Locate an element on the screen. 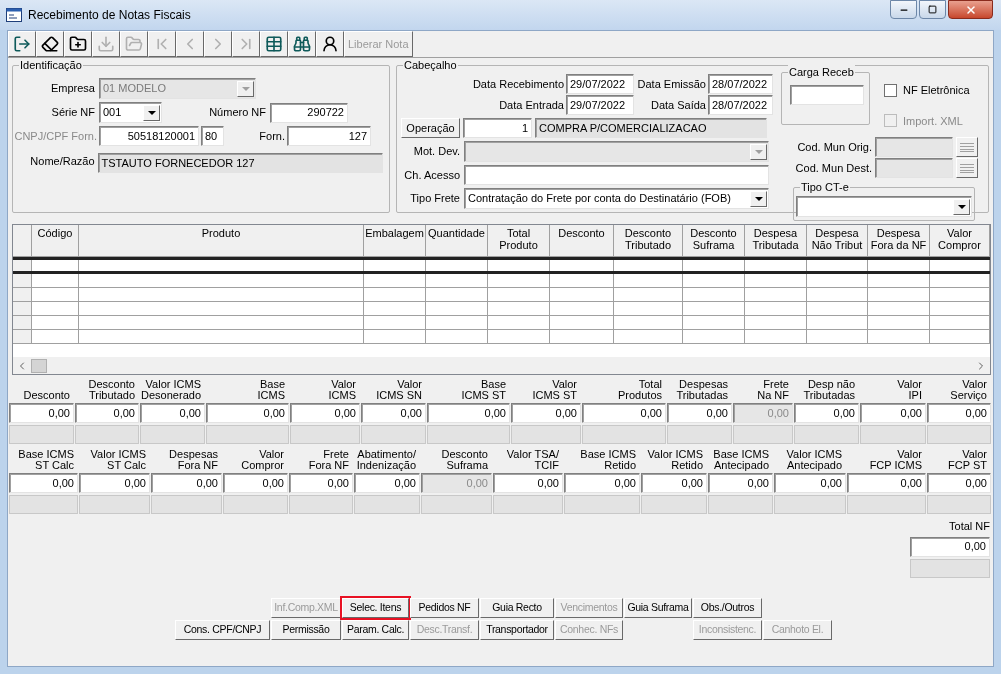 This screenshot has height=674, width=1001. readonly-field: TSTAUTO FORNECEDOR 127 is located at coordinates (240, 163).